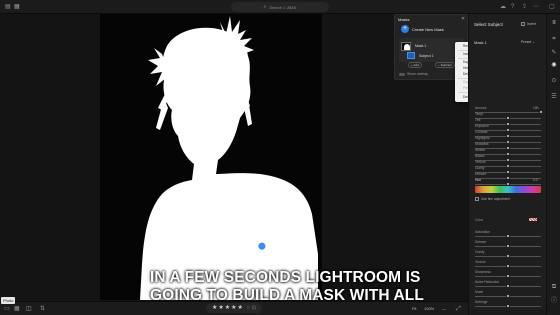 The image size is (560, 315). What do you see at coordinates (429, 309) in the screenshot?
I see `zoom-percent: 100%` at bounding box center [429, 309].